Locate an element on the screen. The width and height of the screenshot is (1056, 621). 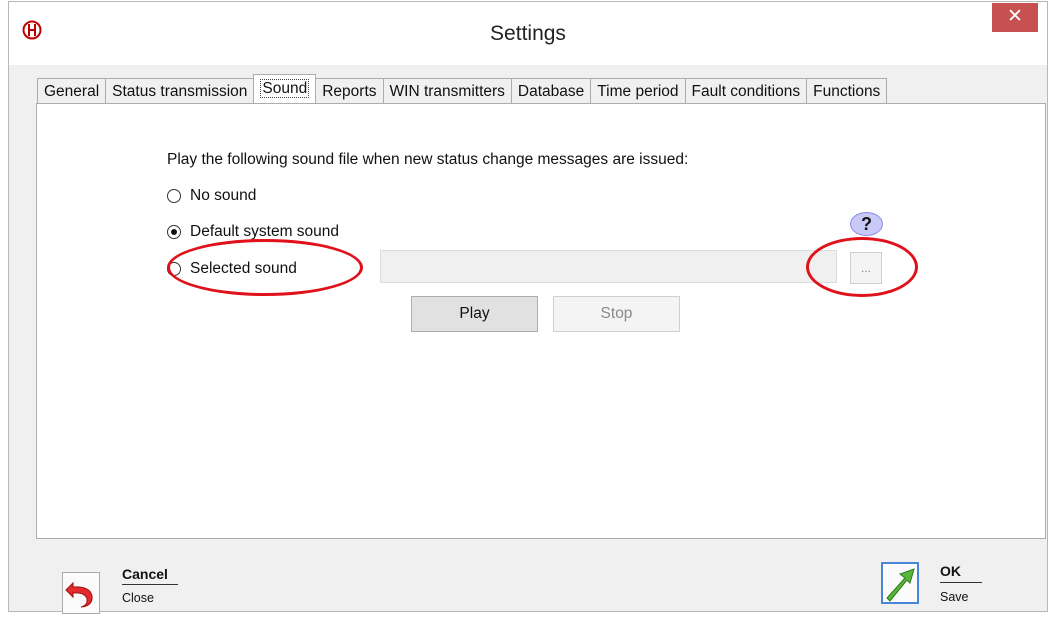
radio-no-sound: No sound is located at coordinates (211, 196).